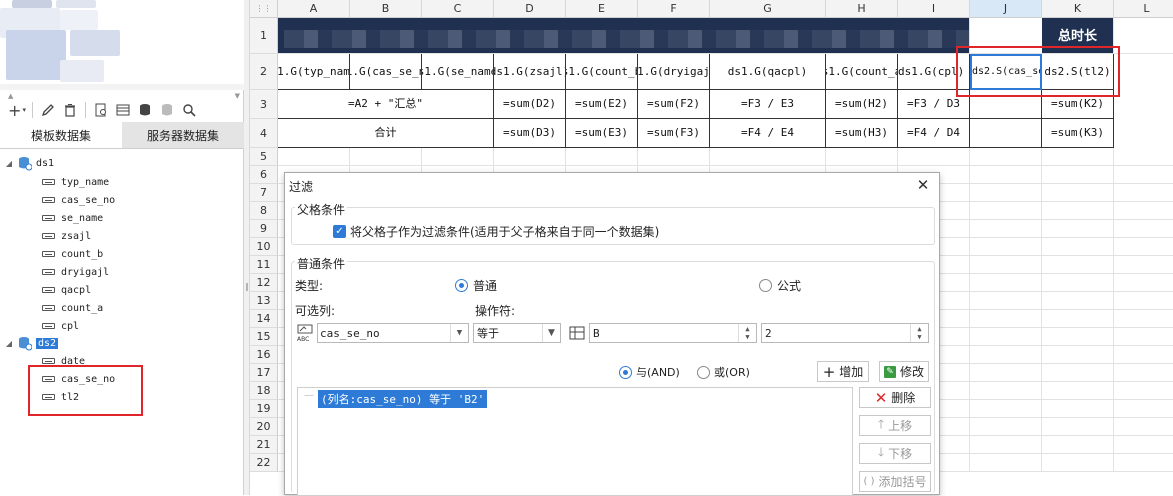  Describe the element at coordinates (496, 231) in the screenshot. I see `parent-condition-checkbox: ✓ 将父格子作为过滤条件(适用于父子格来自于同一个数据集)` at that location.